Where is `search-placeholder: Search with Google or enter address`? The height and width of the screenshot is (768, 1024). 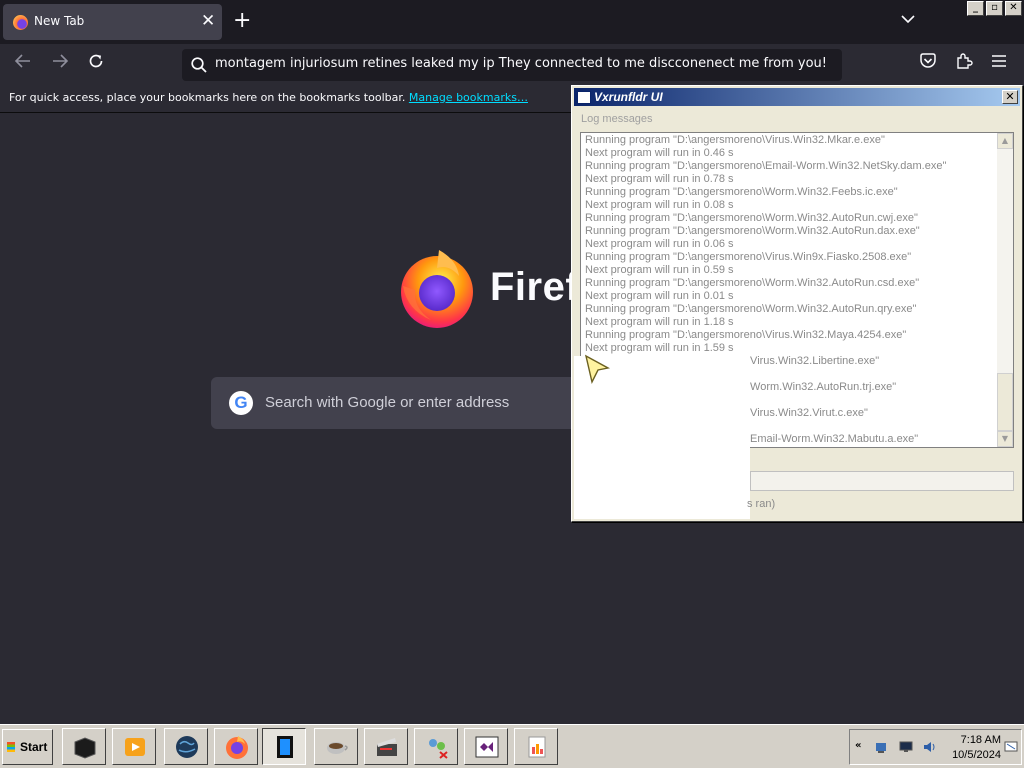
search-placeholder: Search with Google or enter address is located at coordinates (387, 402).